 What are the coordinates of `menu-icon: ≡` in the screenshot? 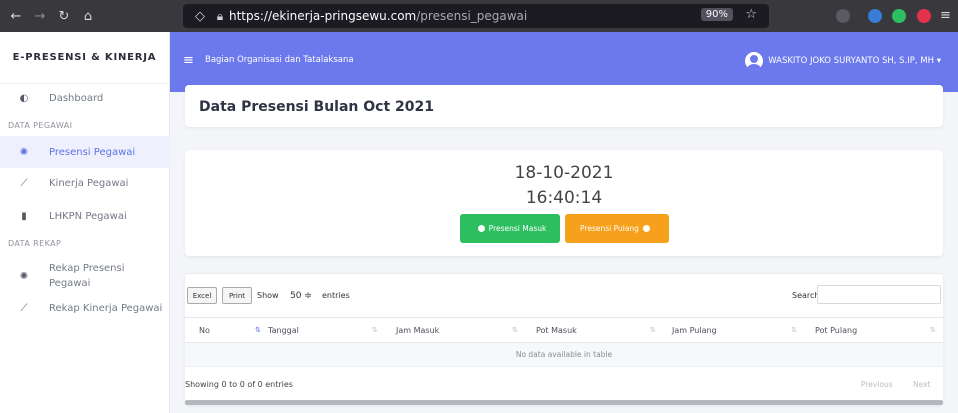 It's located at (945, 15).